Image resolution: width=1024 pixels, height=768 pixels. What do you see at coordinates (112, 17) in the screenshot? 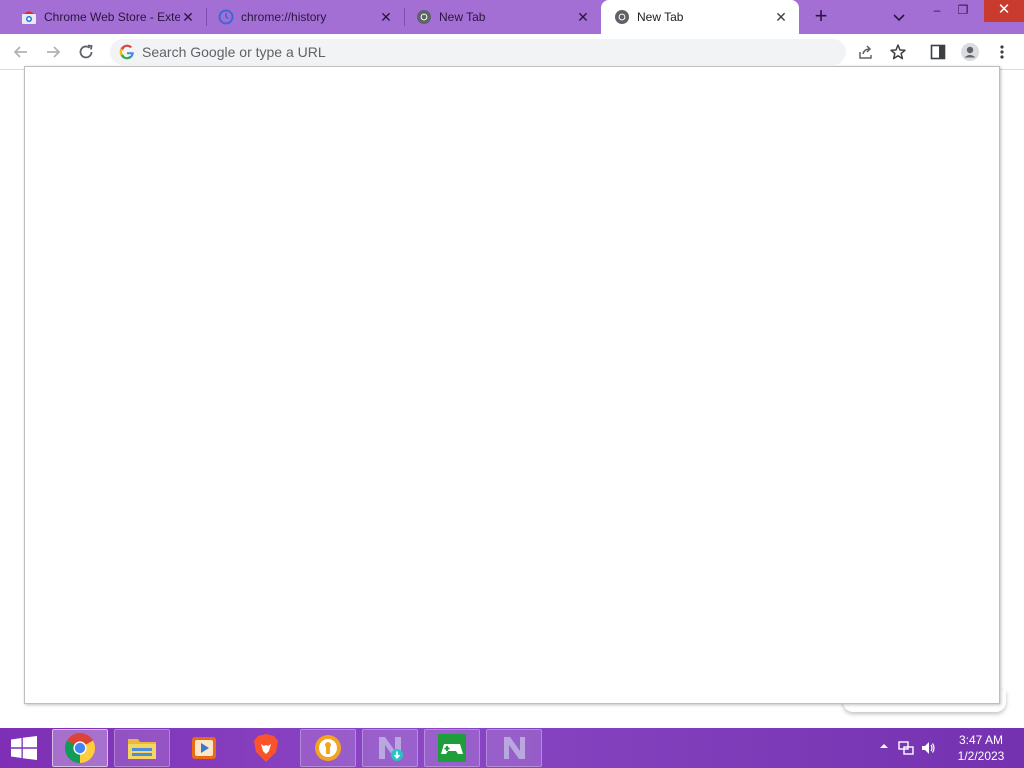
I see `tab-title: Chrome Web Store - Exte` at bounding box center [112, 17].